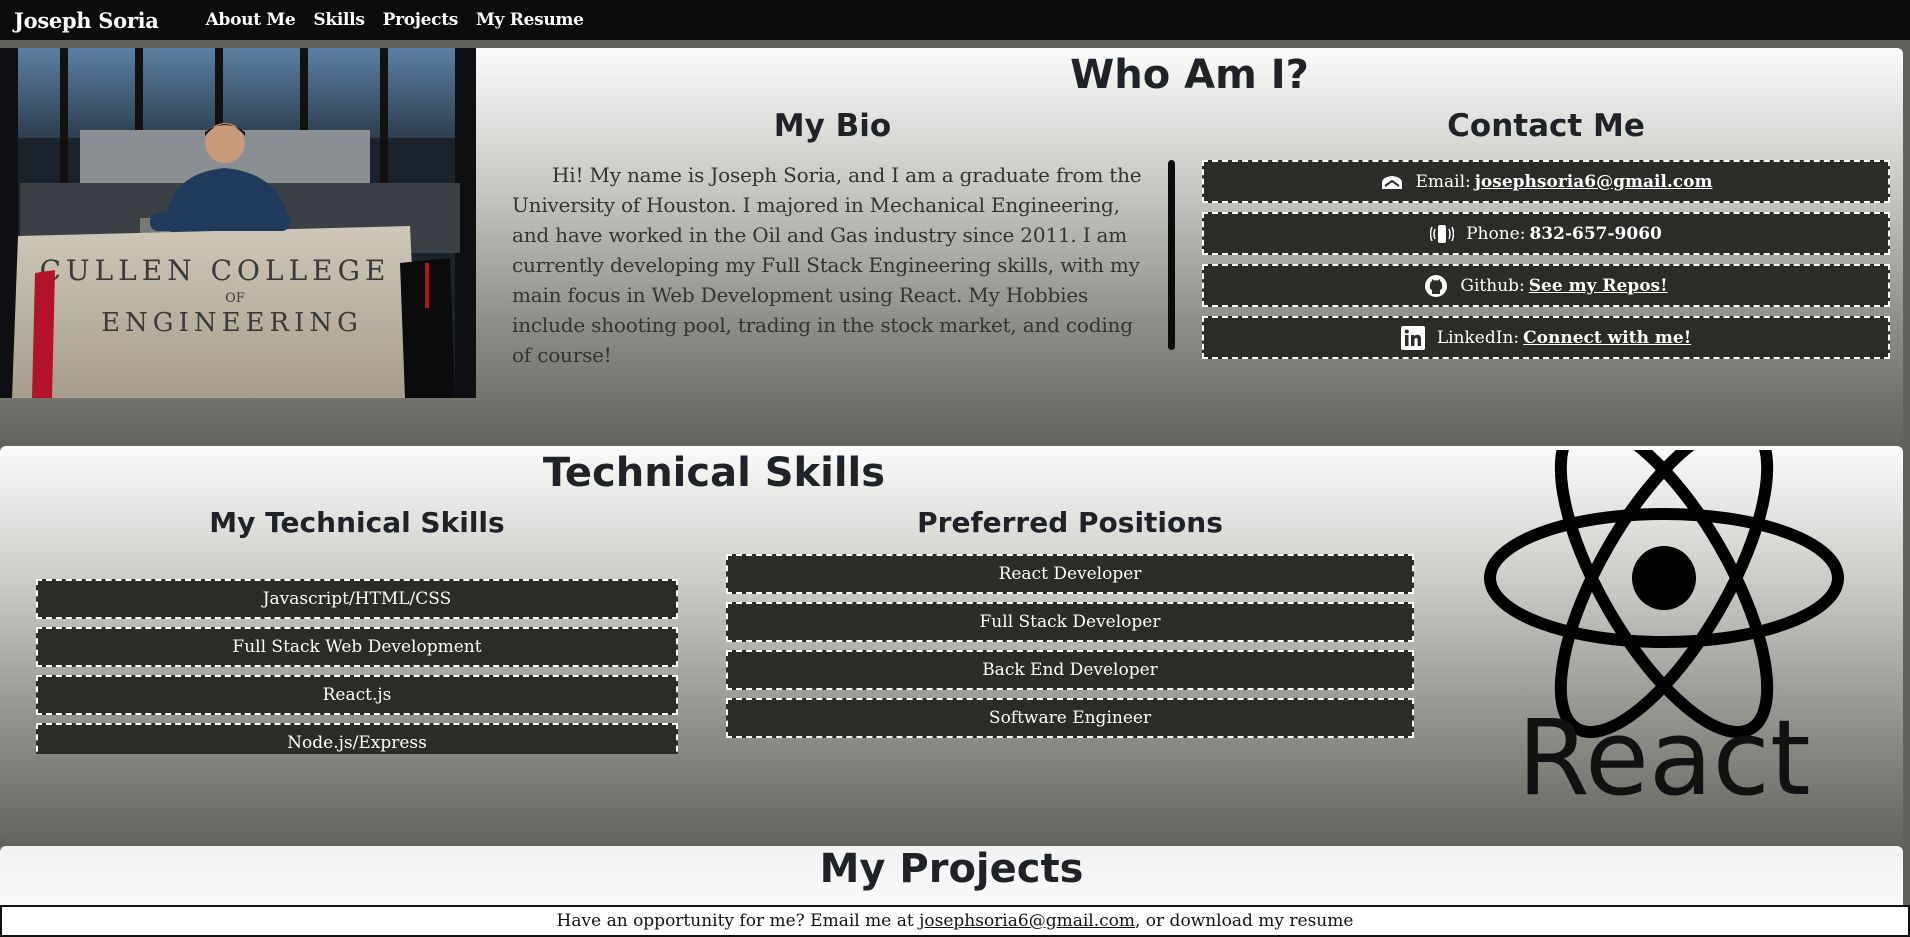 The width and height of the screenshot is (1910, 937). What do you see at coordinates (251, 20) in the screenshot?
I see `nav-about-link: About Me` at bounding box center [251, 20].